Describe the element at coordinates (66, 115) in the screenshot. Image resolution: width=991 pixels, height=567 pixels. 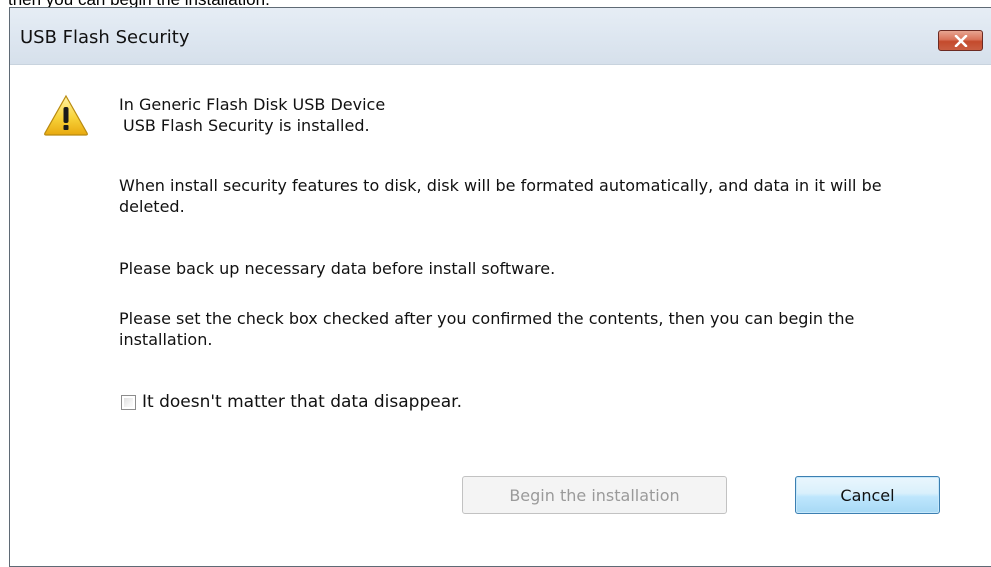
I see `warning-triangle-icon` at that location.